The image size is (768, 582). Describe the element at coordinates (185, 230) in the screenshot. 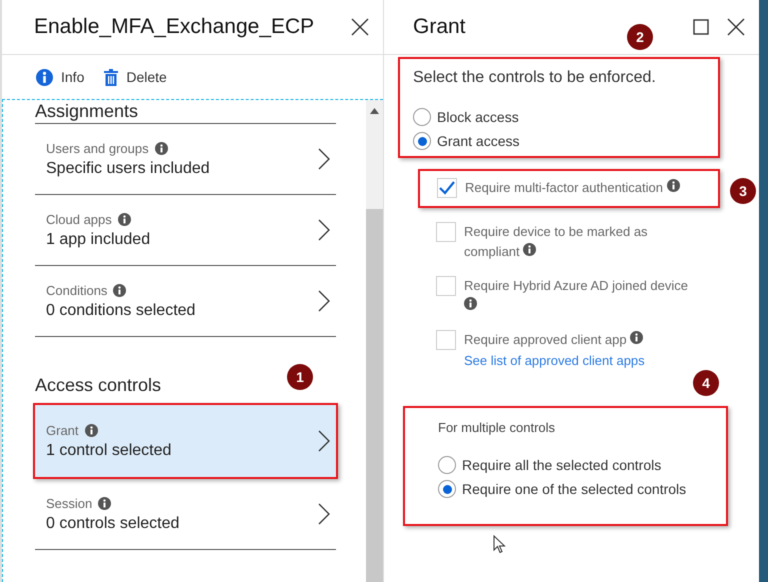

I see `settings-item: Cloud apps 1 app included` at that location.